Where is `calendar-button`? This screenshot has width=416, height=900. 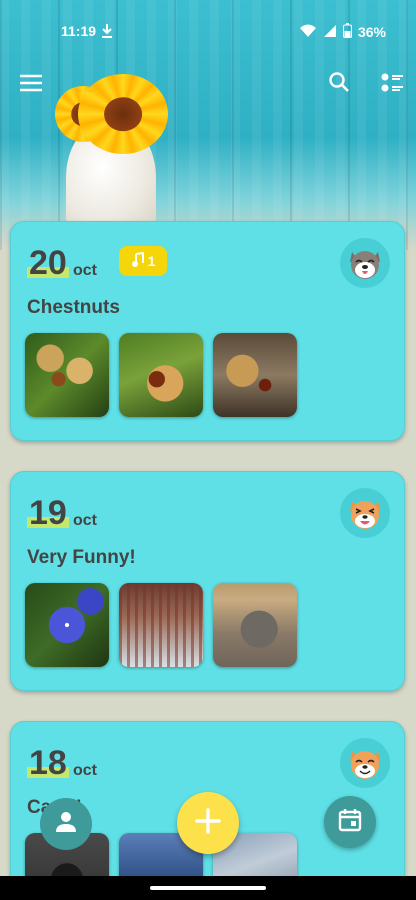 calendar-button is located at coordinates (350, 822).